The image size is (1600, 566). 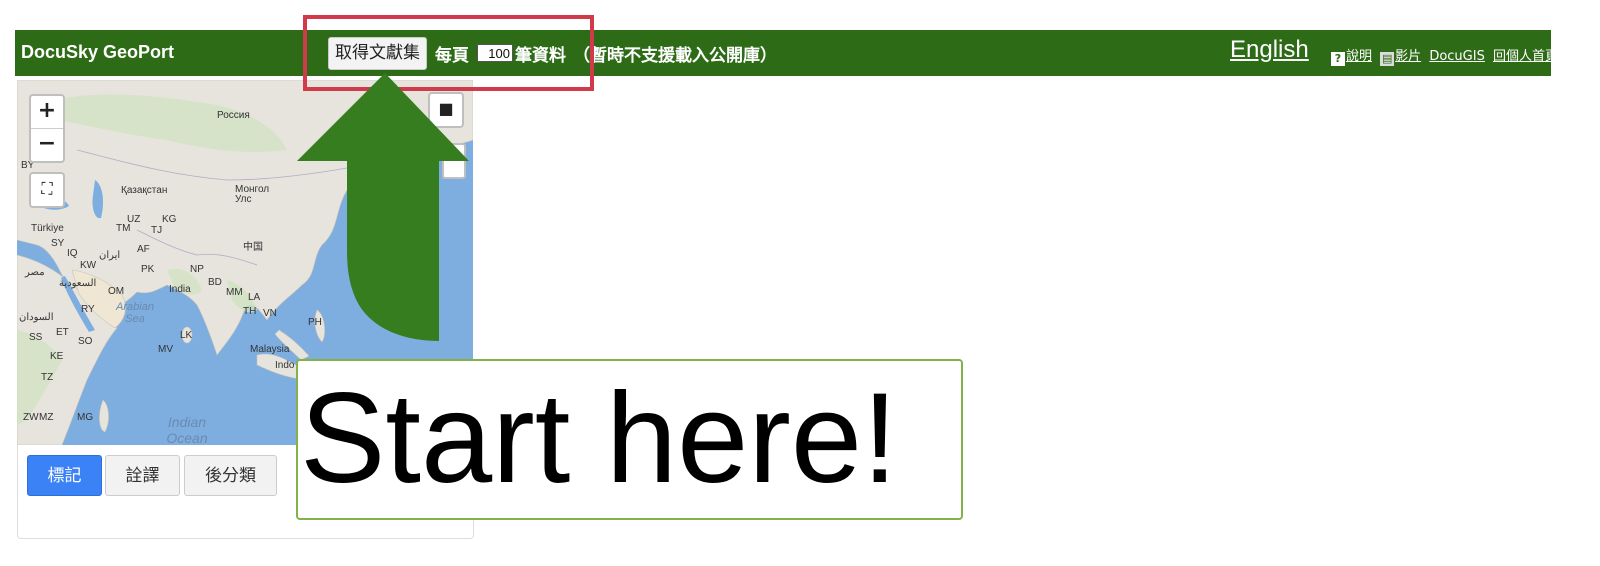 What do you see at coordinates (98, 52) in the screenshot?
I see `brand-title: DocuSky GeoPort` at bounding box center [98, 52].